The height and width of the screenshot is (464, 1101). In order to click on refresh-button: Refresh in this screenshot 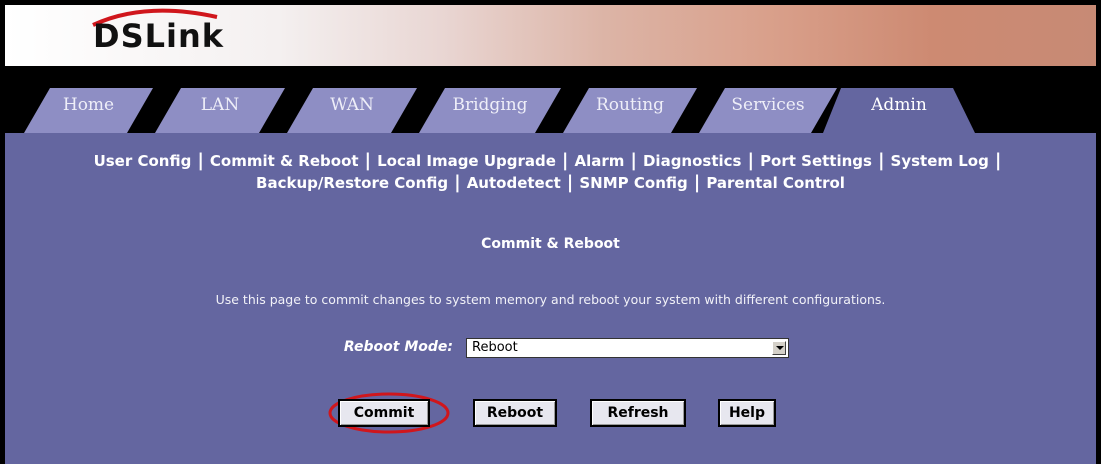, I will do `click(638, 413)`.